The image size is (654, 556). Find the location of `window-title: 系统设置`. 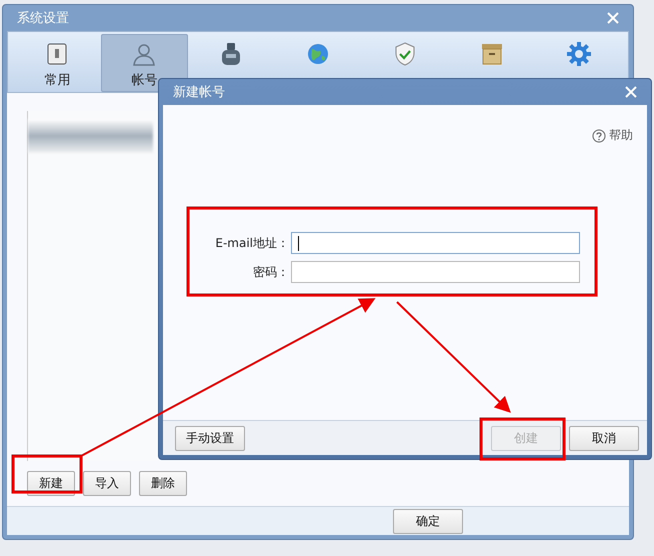

window-title: 系统设置 is located at coordinates (43, 18).